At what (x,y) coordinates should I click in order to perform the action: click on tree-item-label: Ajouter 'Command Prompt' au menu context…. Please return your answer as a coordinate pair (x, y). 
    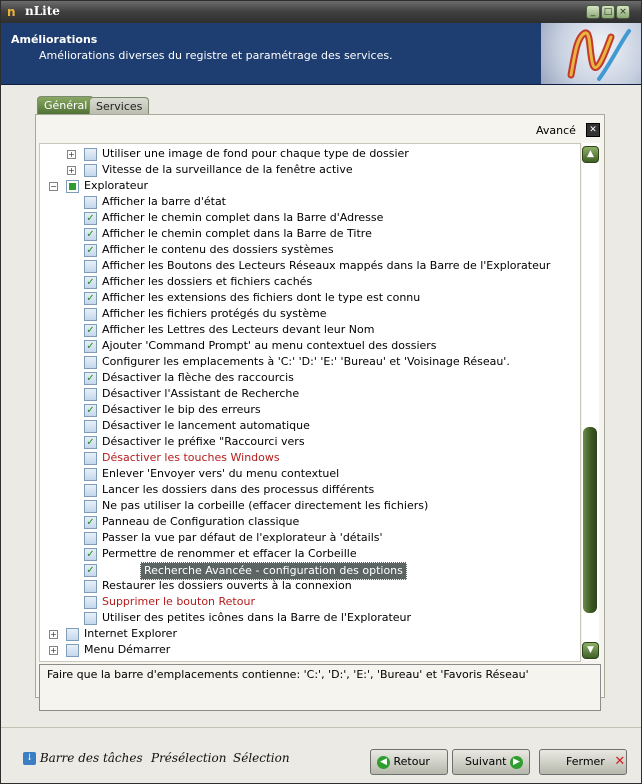
    Looking at the image, I should click on (269, 345).